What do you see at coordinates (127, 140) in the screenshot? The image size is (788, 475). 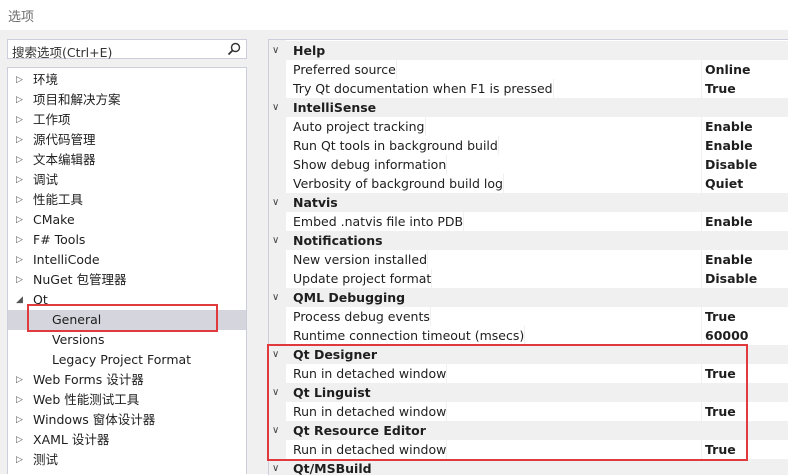 I see `tree-item-3: ▷ 源代码管理` at bounding box center [127, 140].